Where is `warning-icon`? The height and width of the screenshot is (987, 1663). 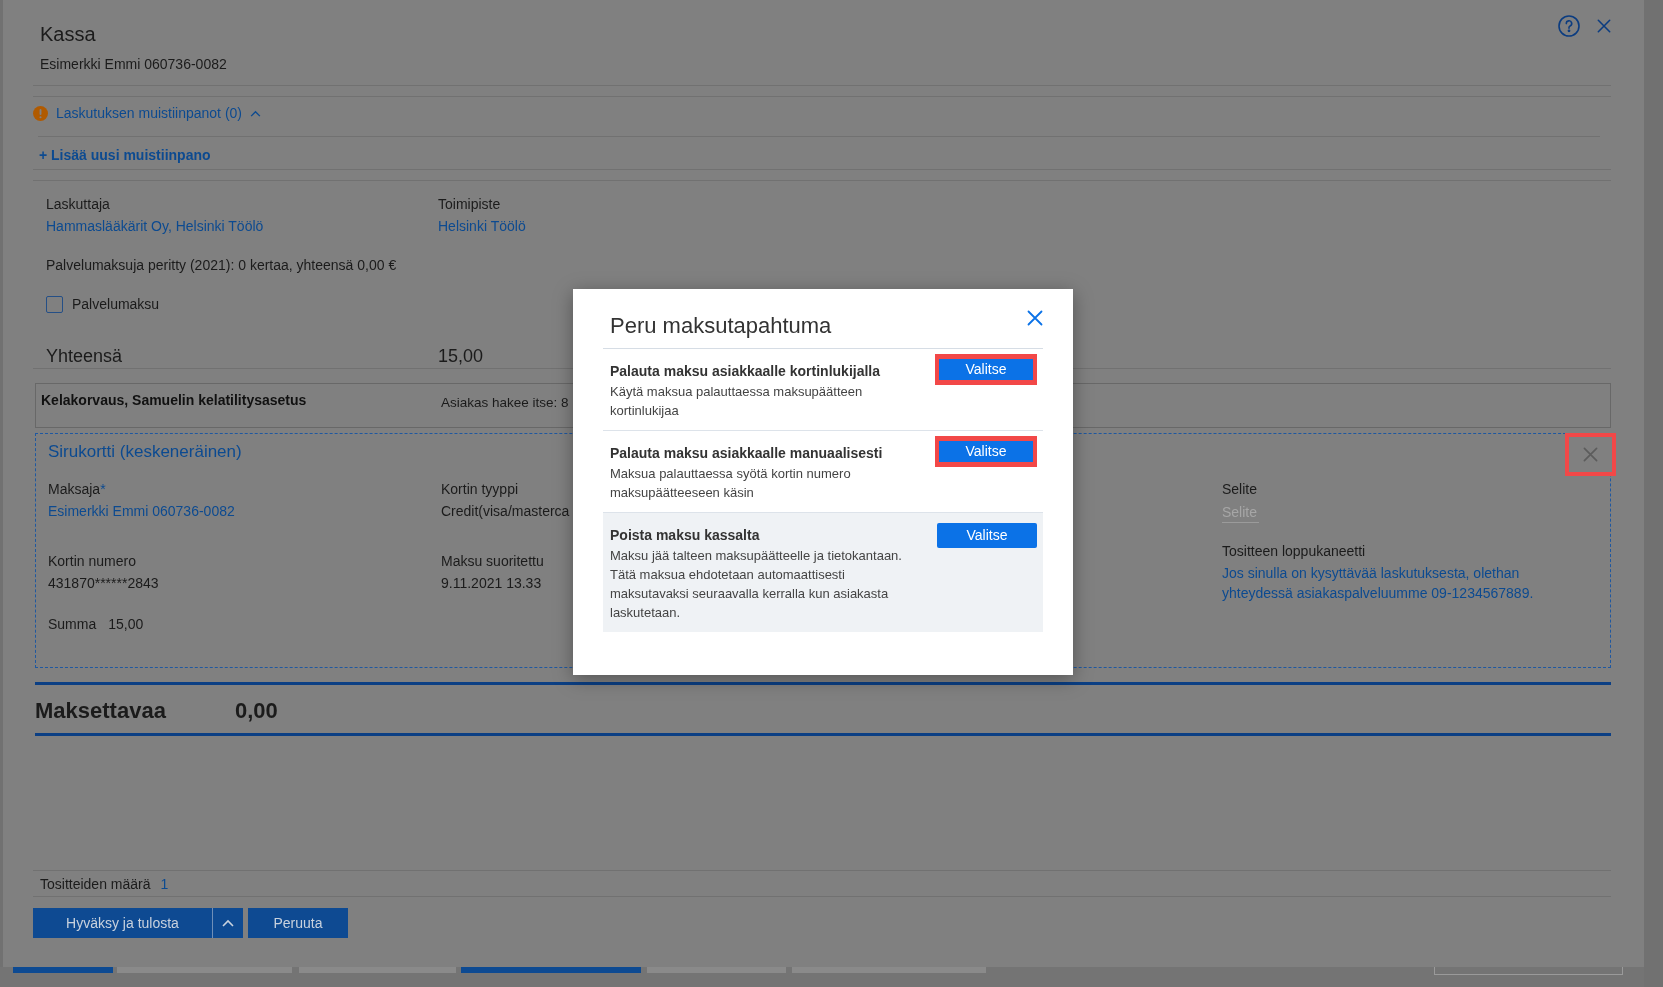
warning-icon is located at coordinates (40, 113).